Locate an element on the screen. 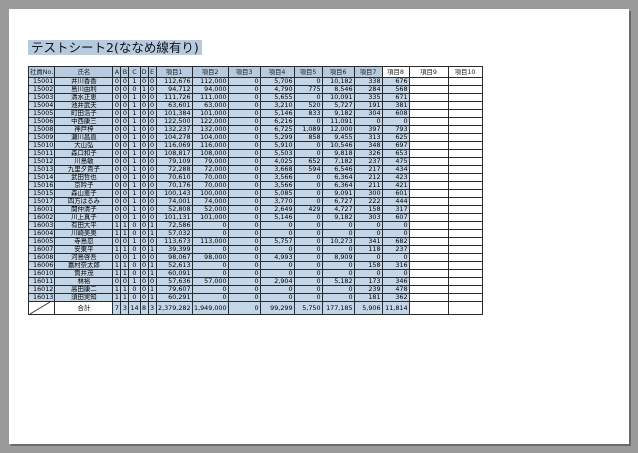 This screenshot has width=638, height=453. value-cell: 381 is located at coordinates (395, 105).